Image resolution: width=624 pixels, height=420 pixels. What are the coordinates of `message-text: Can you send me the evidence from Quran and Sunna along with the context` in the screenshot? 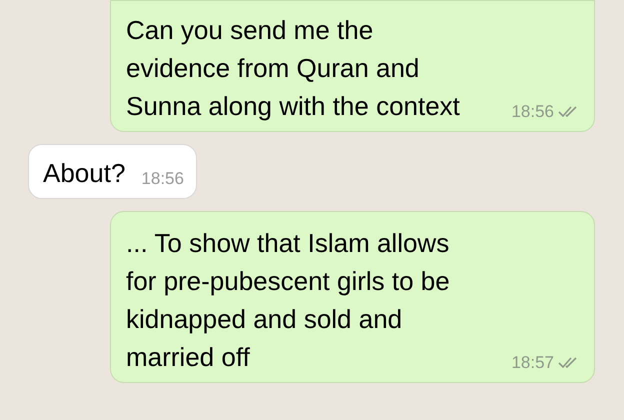 It's located at (293, 68).